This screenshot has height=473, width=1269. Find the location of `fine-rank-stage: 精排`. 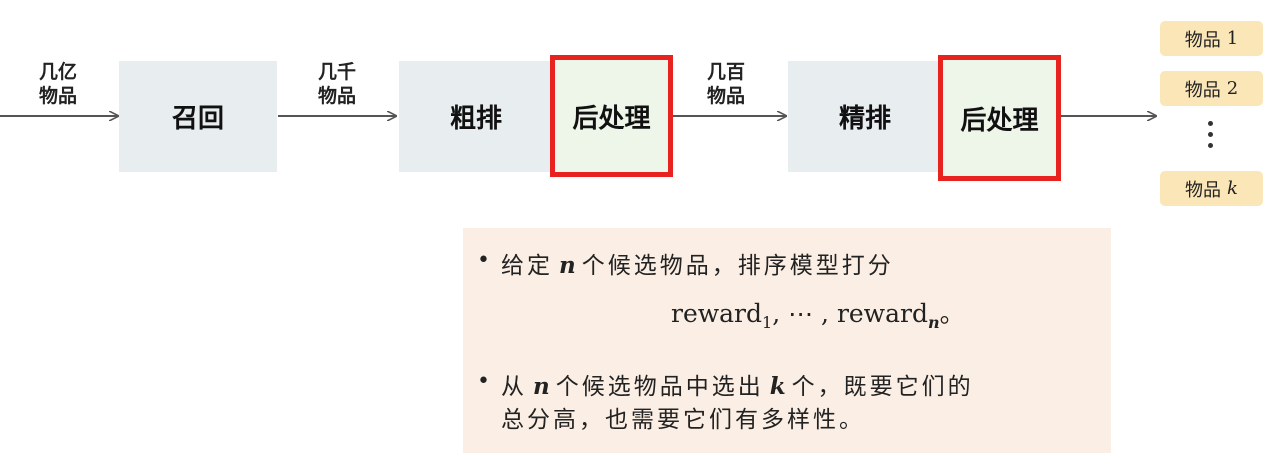

fine-rank-stage: 精排 is located at coordinates (865, 116).